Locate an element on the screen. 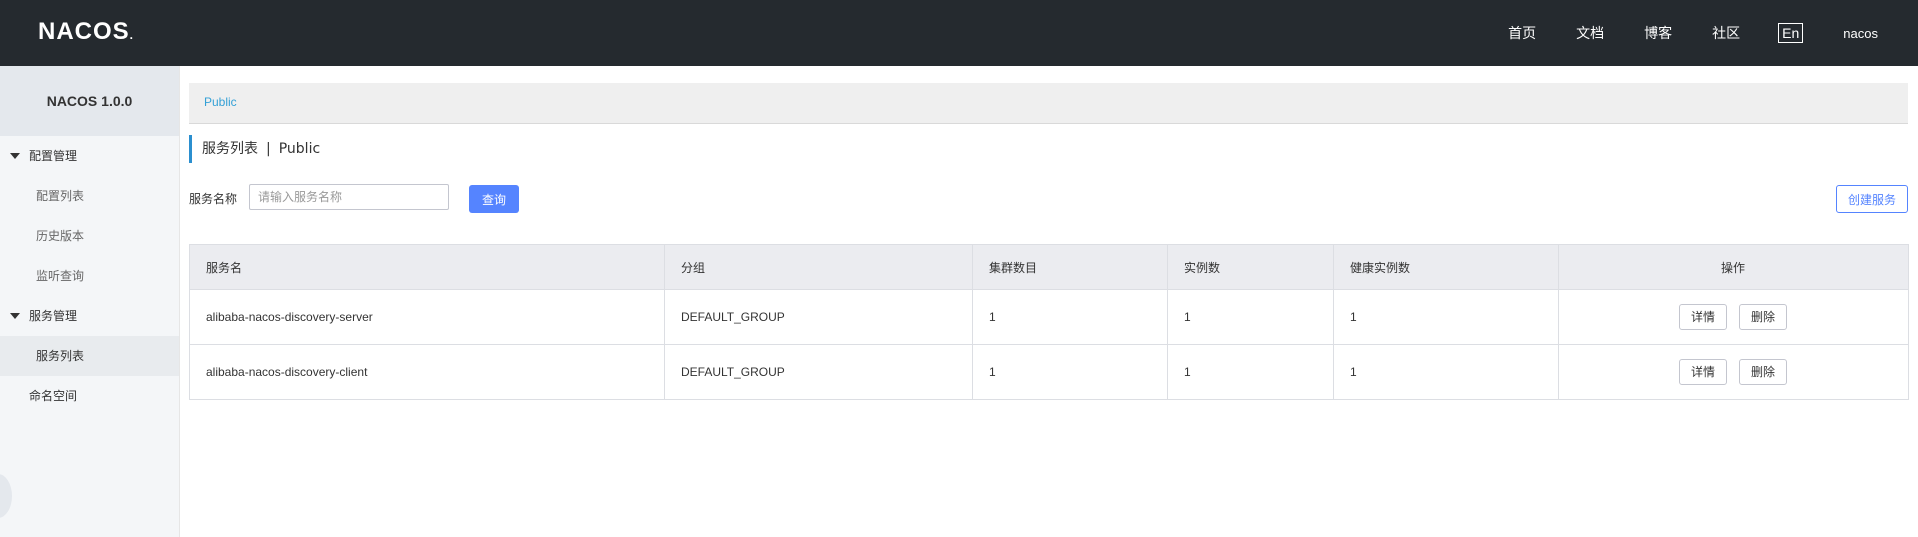  column-header-healthy-instances: 健康实例数 is located at coordinates (1446, 267).